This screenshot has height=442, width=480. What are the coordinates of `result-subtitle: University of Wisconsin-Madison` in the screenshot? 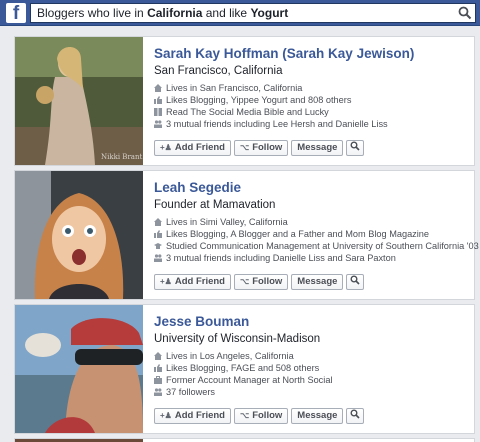 It's located at (237, 339).